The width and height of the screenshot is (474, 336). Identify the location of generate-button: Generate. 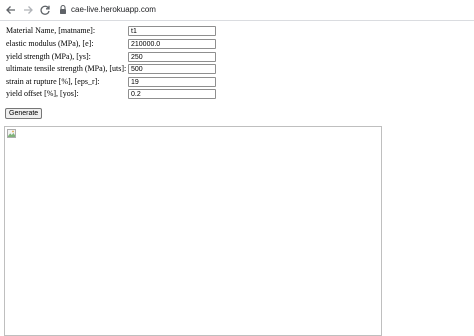
(24, 113).